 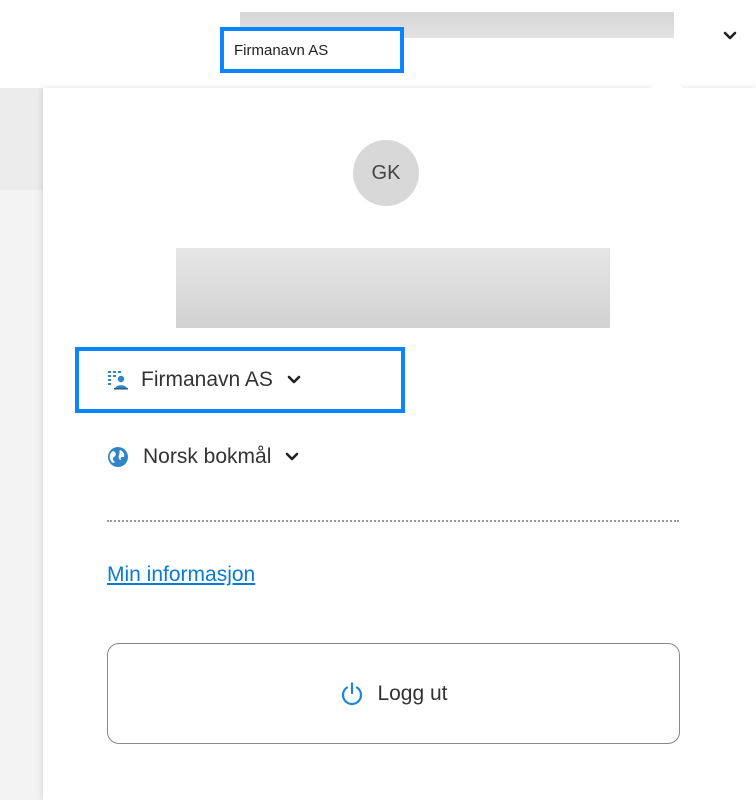 What do you see at coordinates (352, 694) in the screenshot?
I see `power-icon` at bounding box center [352, 694].